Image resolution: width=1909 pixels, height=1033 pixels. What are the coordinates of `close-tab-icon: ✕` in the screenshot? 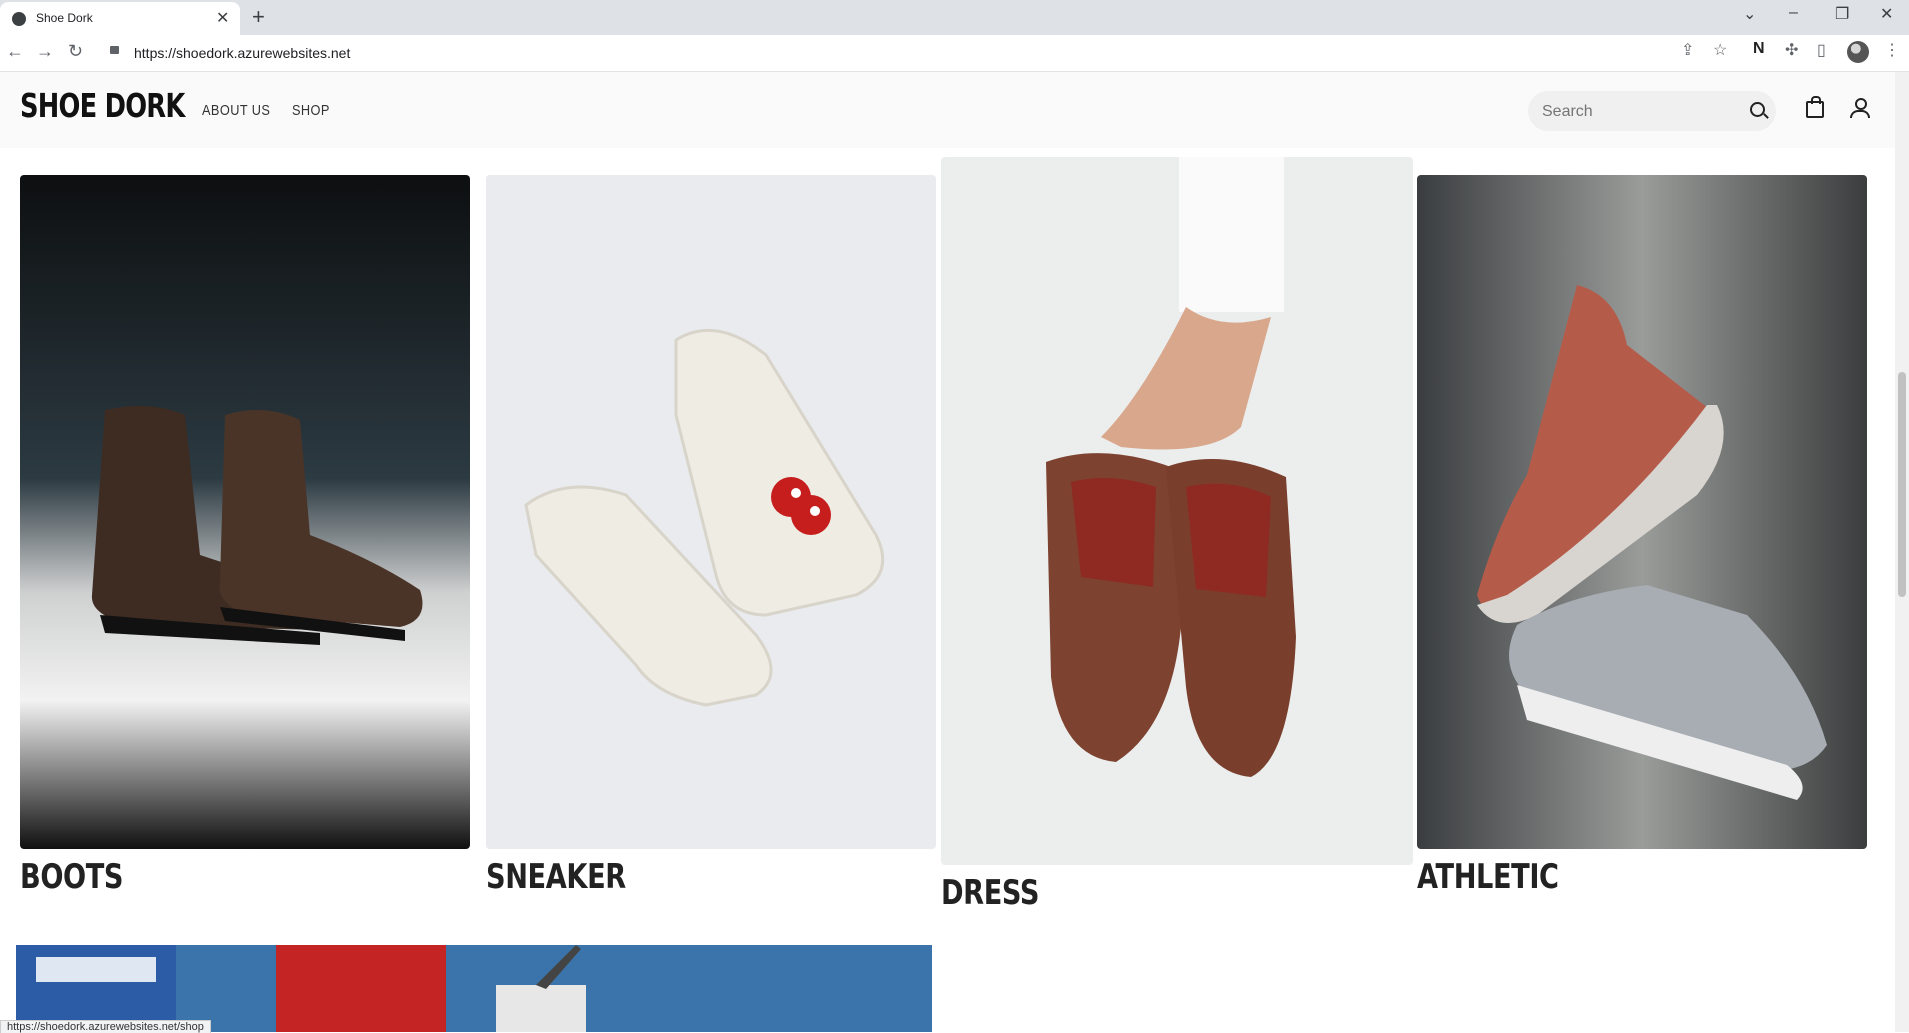 It's located at (222, 18).